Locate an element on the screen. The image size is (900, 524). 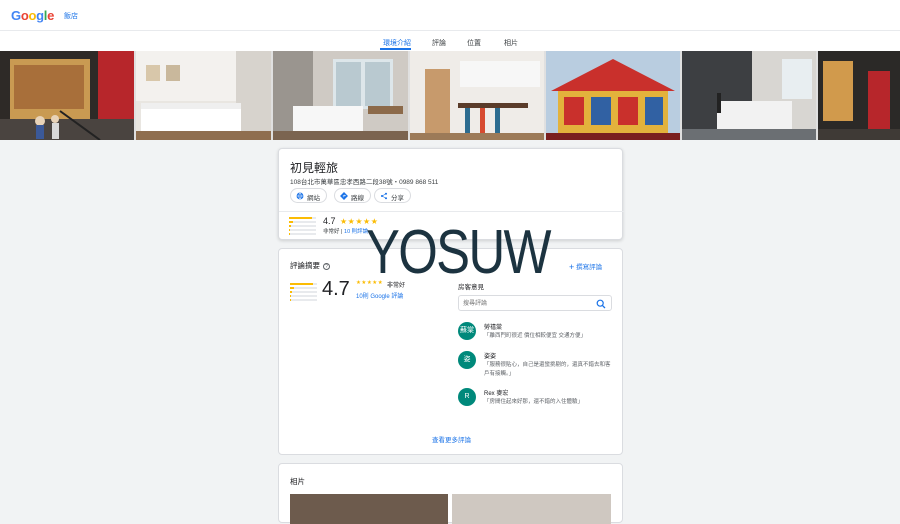
photo-lobby is located at coordinates (67, 95).